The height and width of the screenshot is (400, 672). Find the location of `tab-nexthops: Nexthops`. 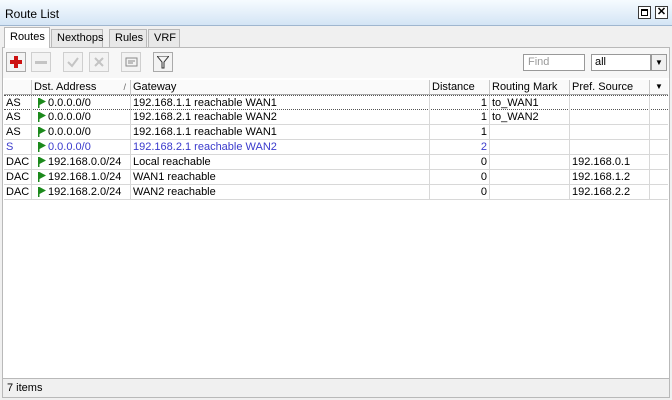

tab-nexthops: Nexthops is located at coordinates (77, 38).